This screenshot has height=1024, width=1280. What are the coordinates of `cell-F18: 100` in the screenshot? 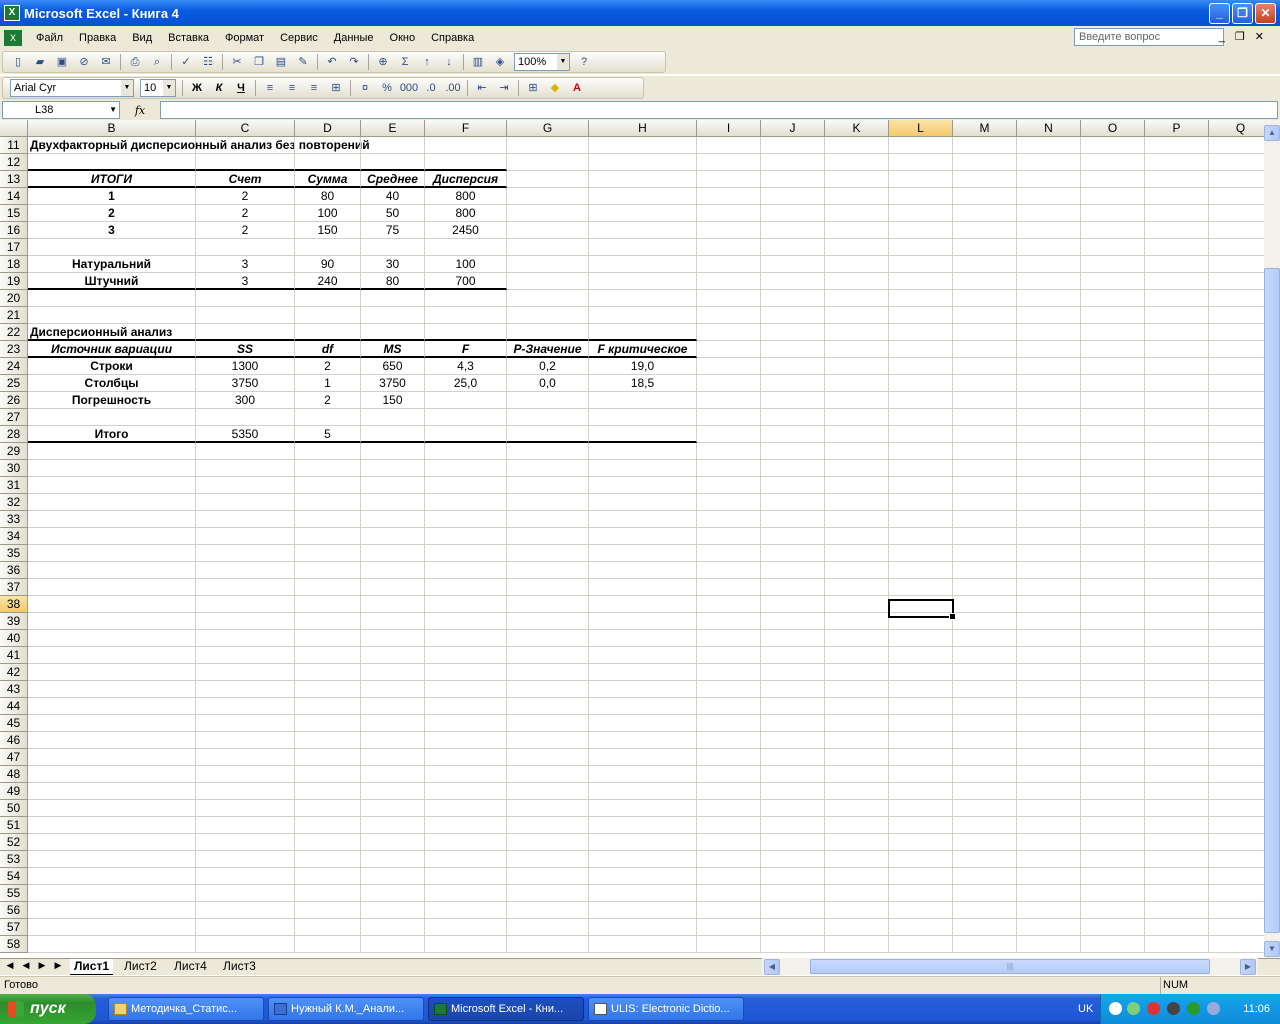 It's located at (466, 264).